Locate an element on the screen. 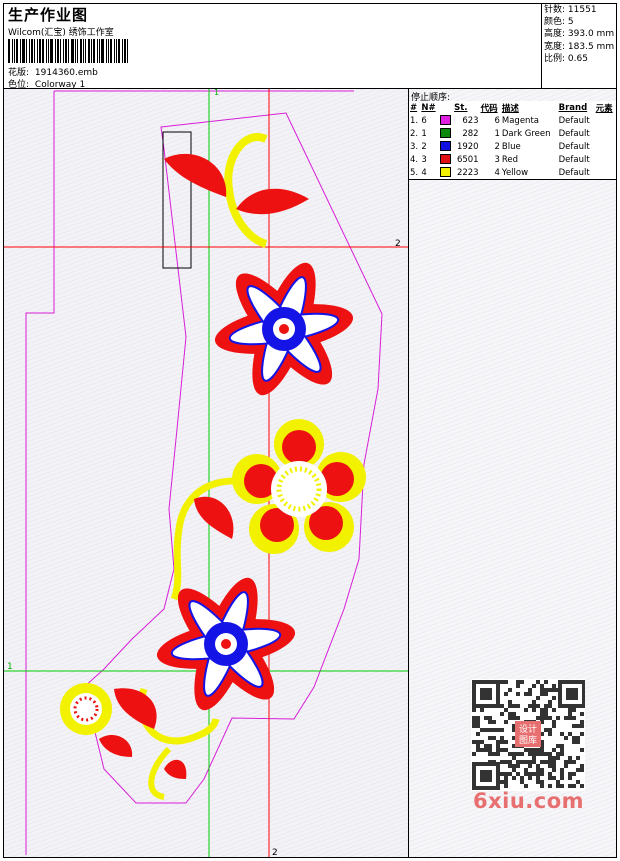 This screenshot has width=620, height=861. cell-needle: 6 is located at coordinates (424, 120).